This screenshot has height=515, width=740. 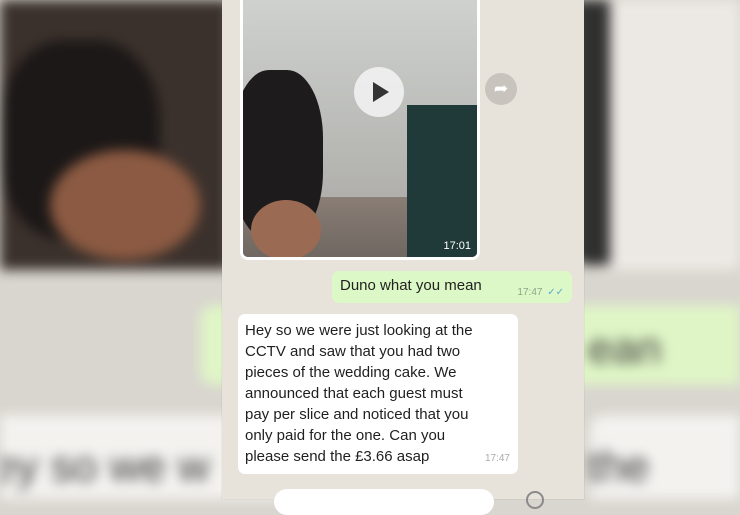 What do you see at coordinates (105, 466) in the screenshot?
I see `bg-blurred-text-left: ey so we w` at bounding box center [105, 466].